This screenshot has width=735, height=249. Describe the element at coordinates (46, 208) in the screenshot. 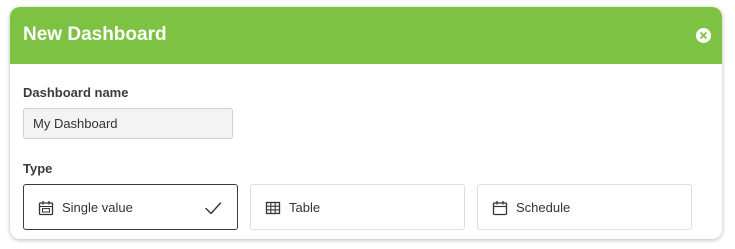

I see `calendar-single-icon` at that location.